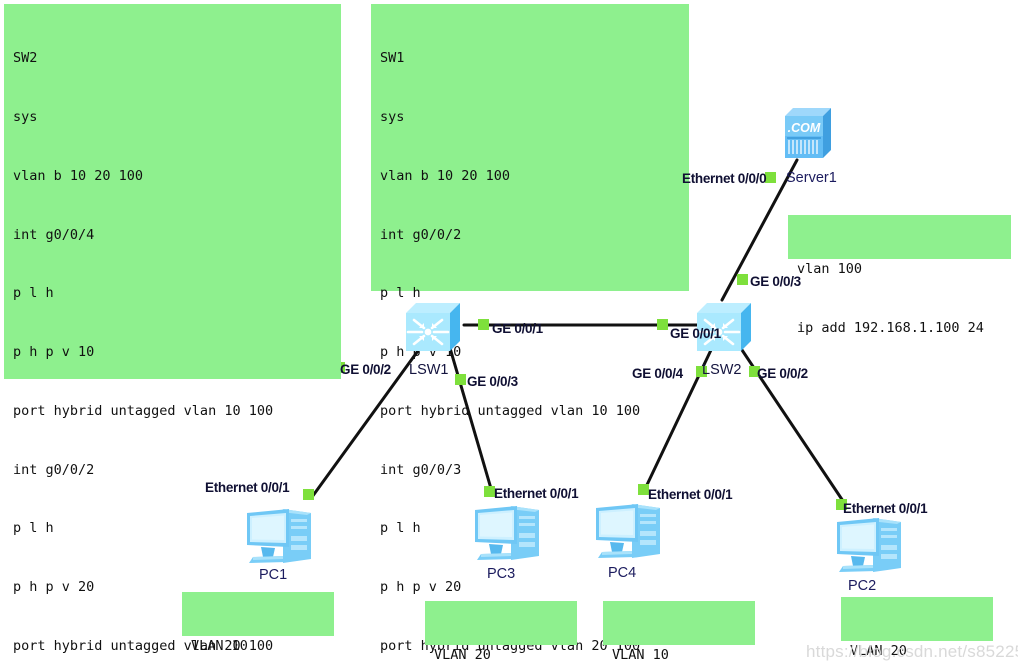 This screenshot has width=1018, height=668. What do you see at coordinates (830, 269) in the screenshot?
I see `config-line: vlan 100` at bounding box center [830, 269].